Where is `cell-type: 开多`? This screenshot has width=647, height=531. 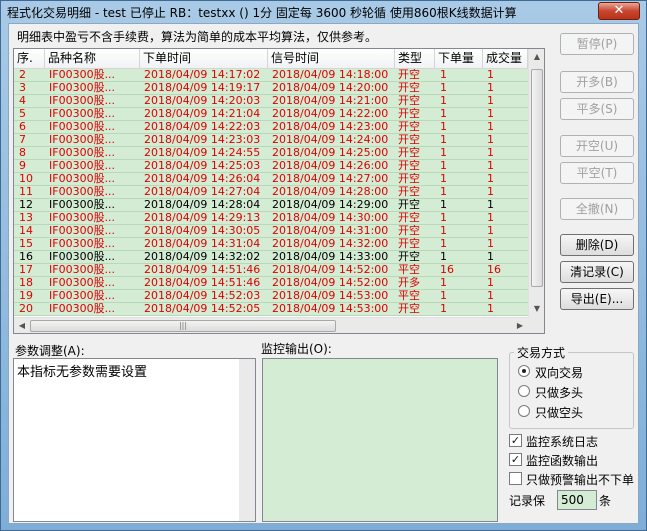 cell-type: 开多 is located at coordinates (409, 283).